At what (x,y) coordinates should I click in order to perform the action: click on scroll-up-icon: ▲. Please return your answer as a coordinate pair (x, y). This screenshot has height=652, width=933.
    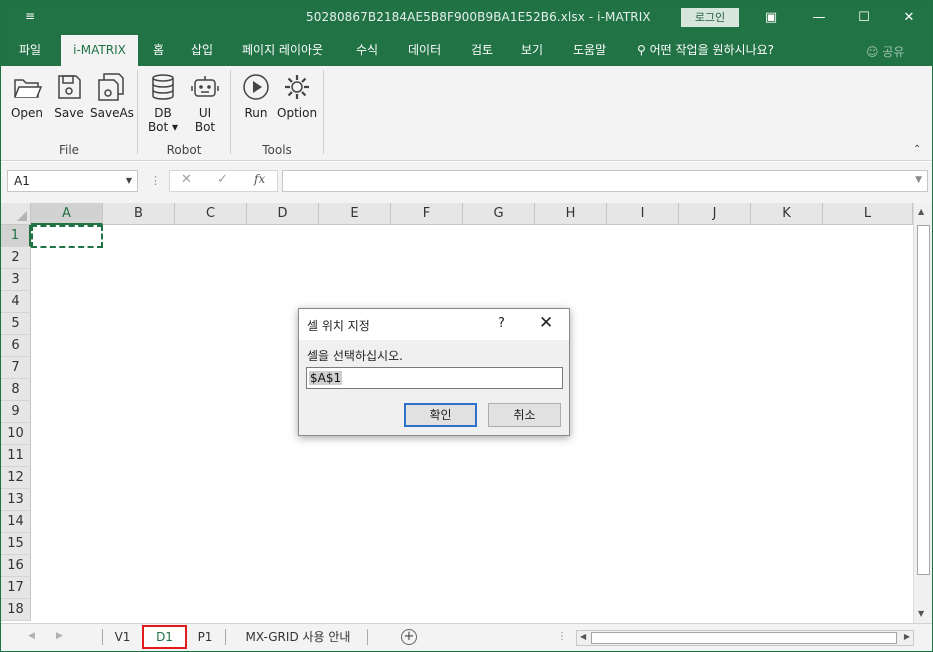
    Looking at the image, I should click on (921, 211).